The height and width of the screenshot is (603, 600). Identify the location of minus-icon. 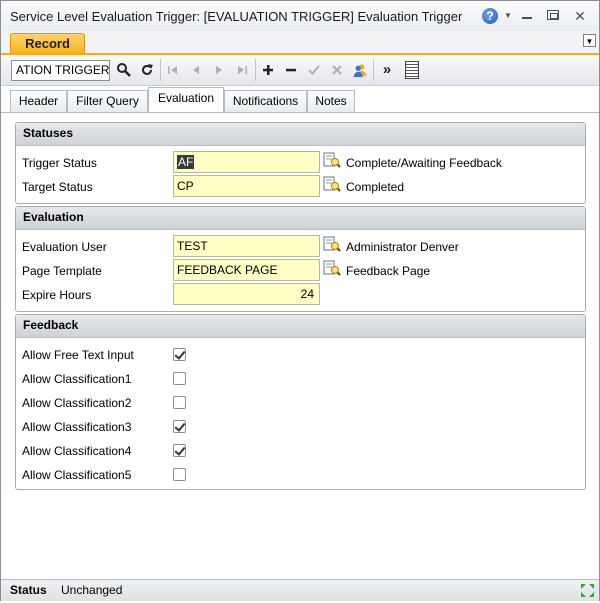
(291, 70).